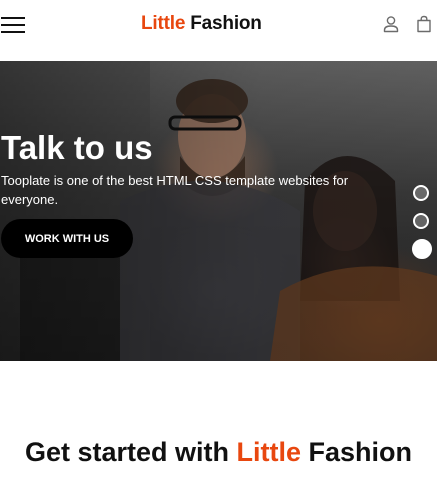  What do you see at coordinates (67, 238) in the screenshot?
I see `work-with-us-button: WORK WITH US` at bounding box center [67, 238].